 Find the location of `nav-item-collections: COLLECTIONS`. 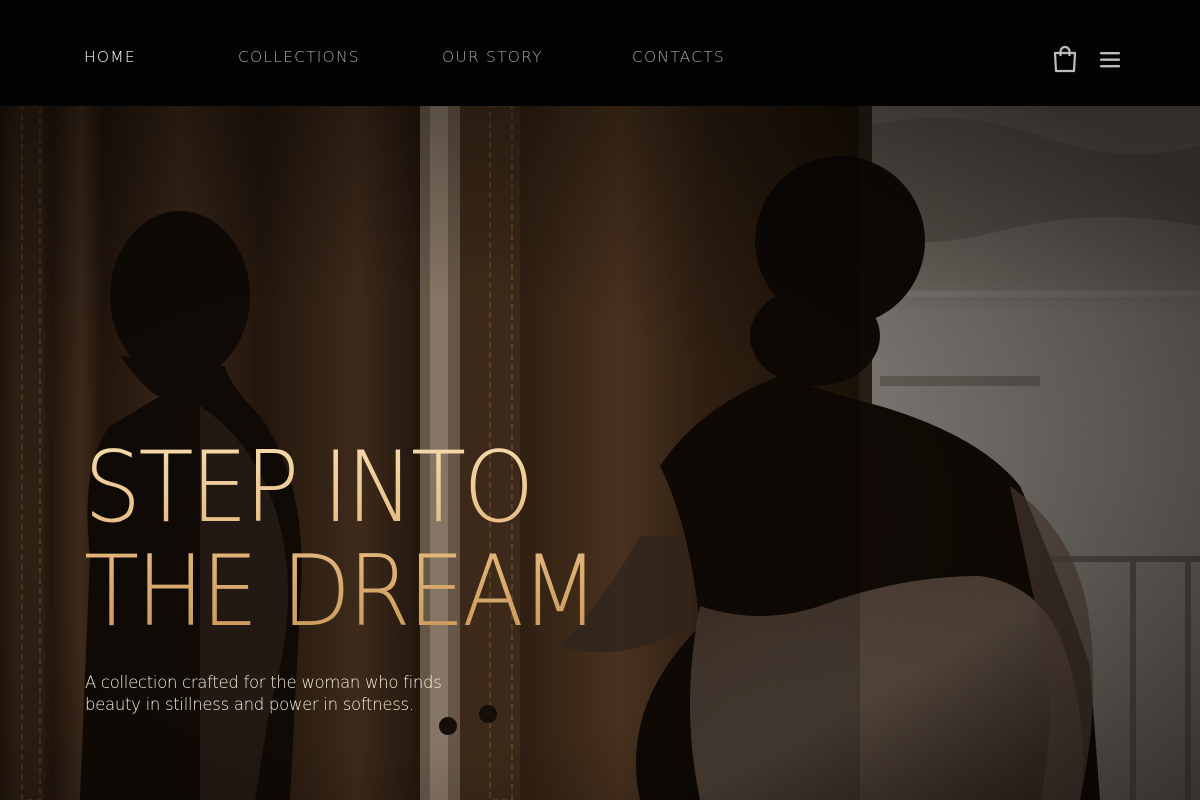

nav-item-collections: COLLECTIONS is located at coordinates (299, 57).